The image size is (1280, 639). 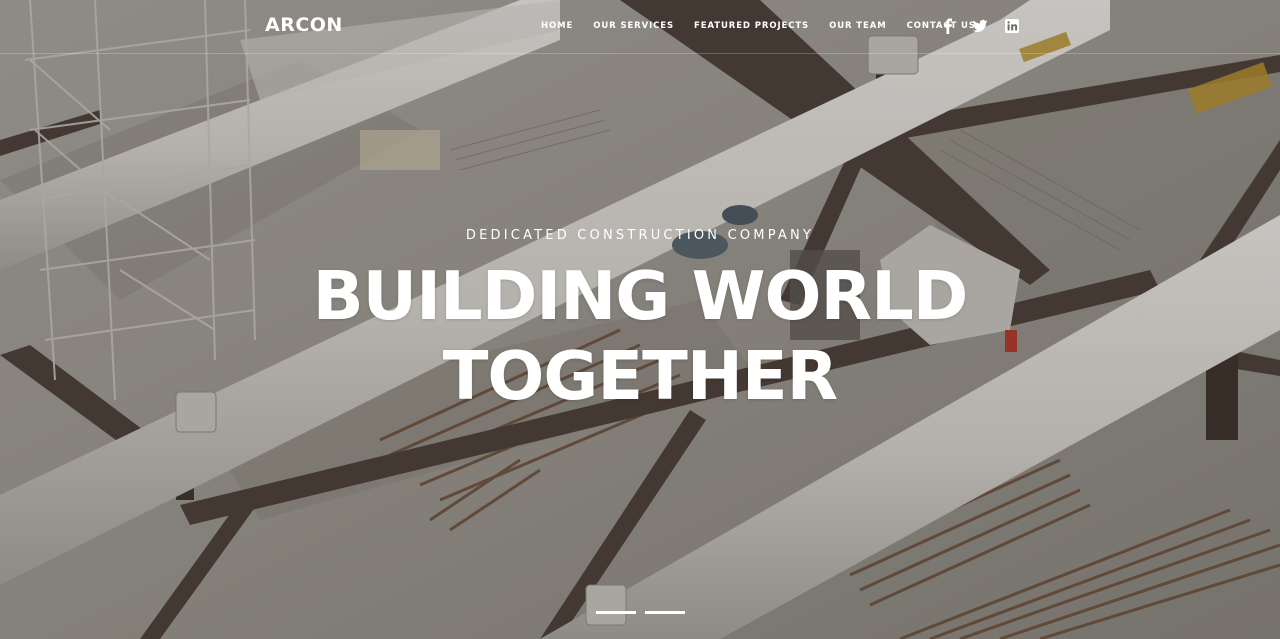 What do you see at coordinates (751, 26) in the screenshot?
I see `nav-link-featured-projects: FEATURED PROJECTS` at bounding box center [751, 26].